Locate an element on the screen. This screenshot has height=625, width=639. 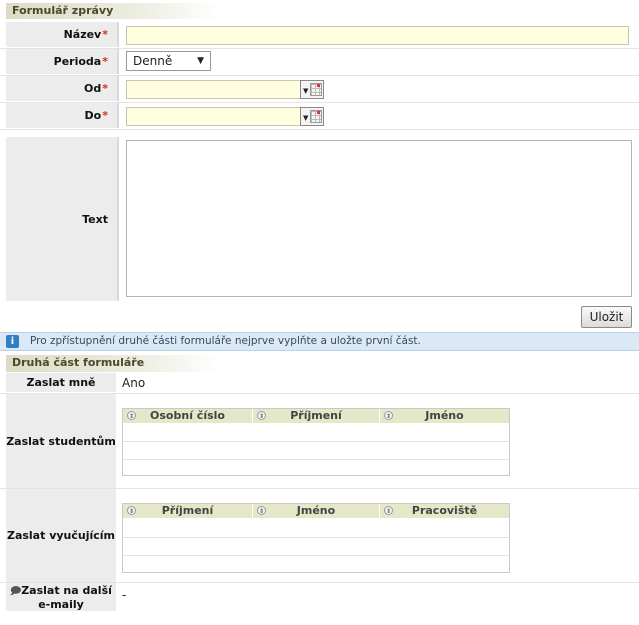
from-date-input is located at coordinates (213, 89).